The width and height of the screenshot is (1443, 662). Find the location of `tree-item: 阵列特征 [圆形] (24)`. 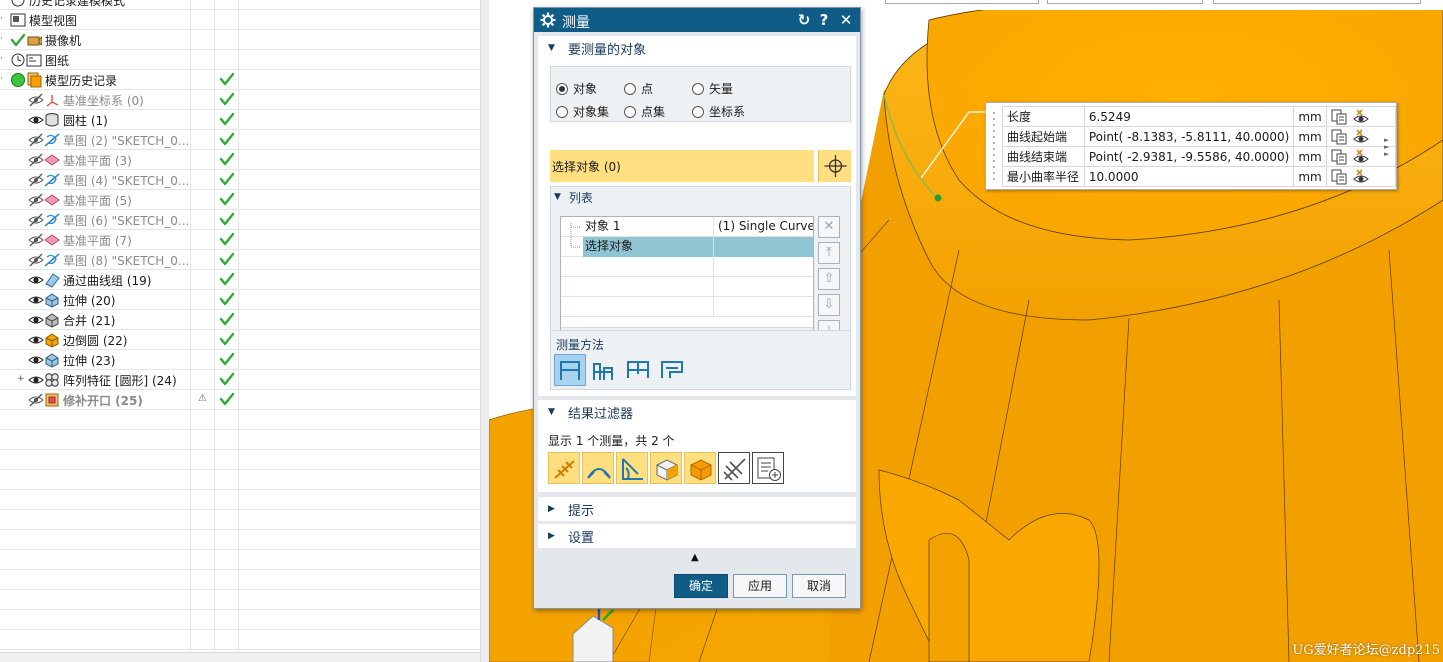

tree-item: 阵列特征 [圆形] (24) is located at coordinates (102, 380).